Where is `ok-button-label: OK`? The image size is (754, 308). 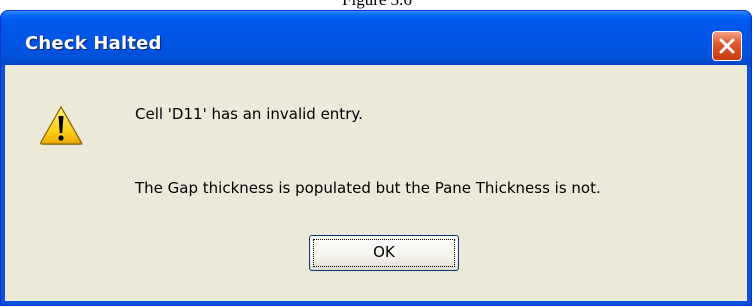 ok-button-label: OK is located at coordinates (384, 252).